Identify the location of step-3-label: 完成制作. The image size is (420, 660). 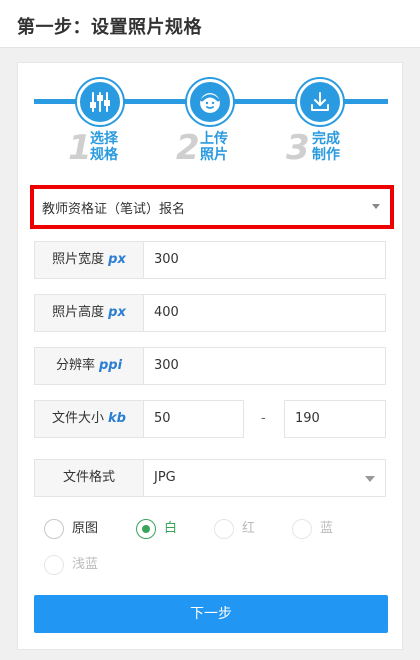
(326, 147).